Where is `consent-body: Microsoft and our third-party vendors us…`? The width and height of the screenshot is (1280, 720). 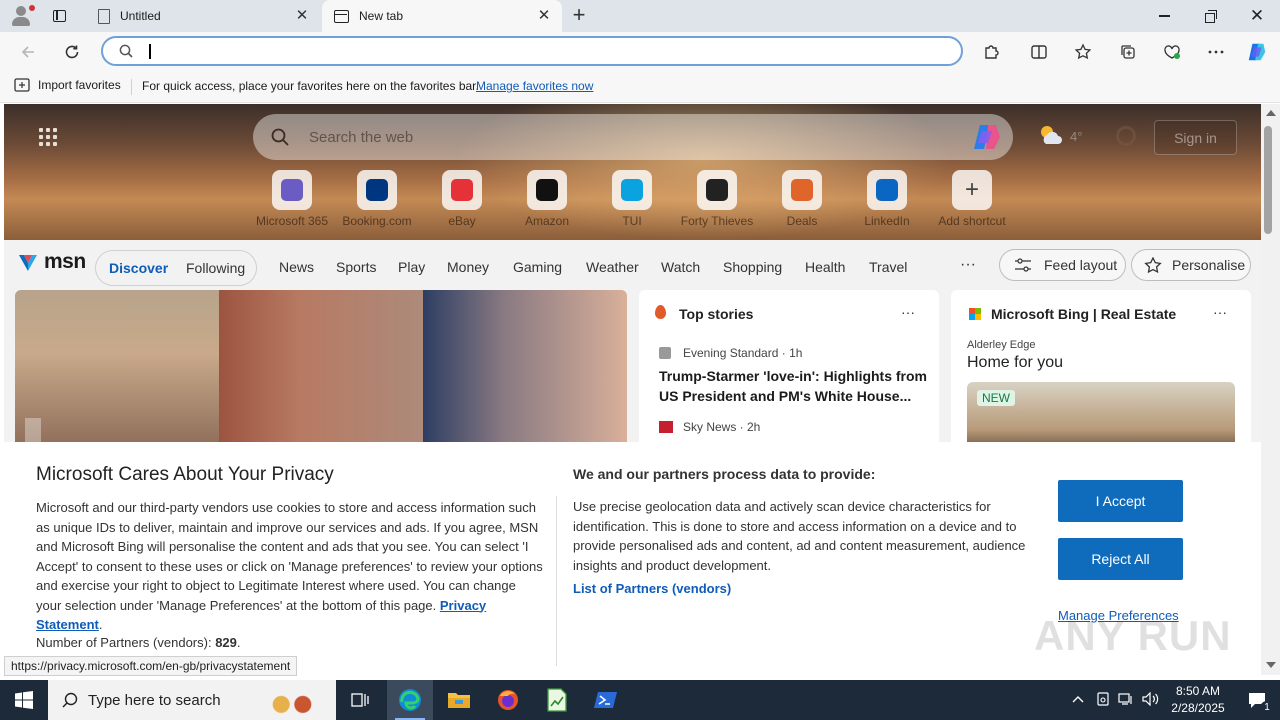
consent-body: Microsoft and our third-party vendors us… is located at coordinates (289, 566).